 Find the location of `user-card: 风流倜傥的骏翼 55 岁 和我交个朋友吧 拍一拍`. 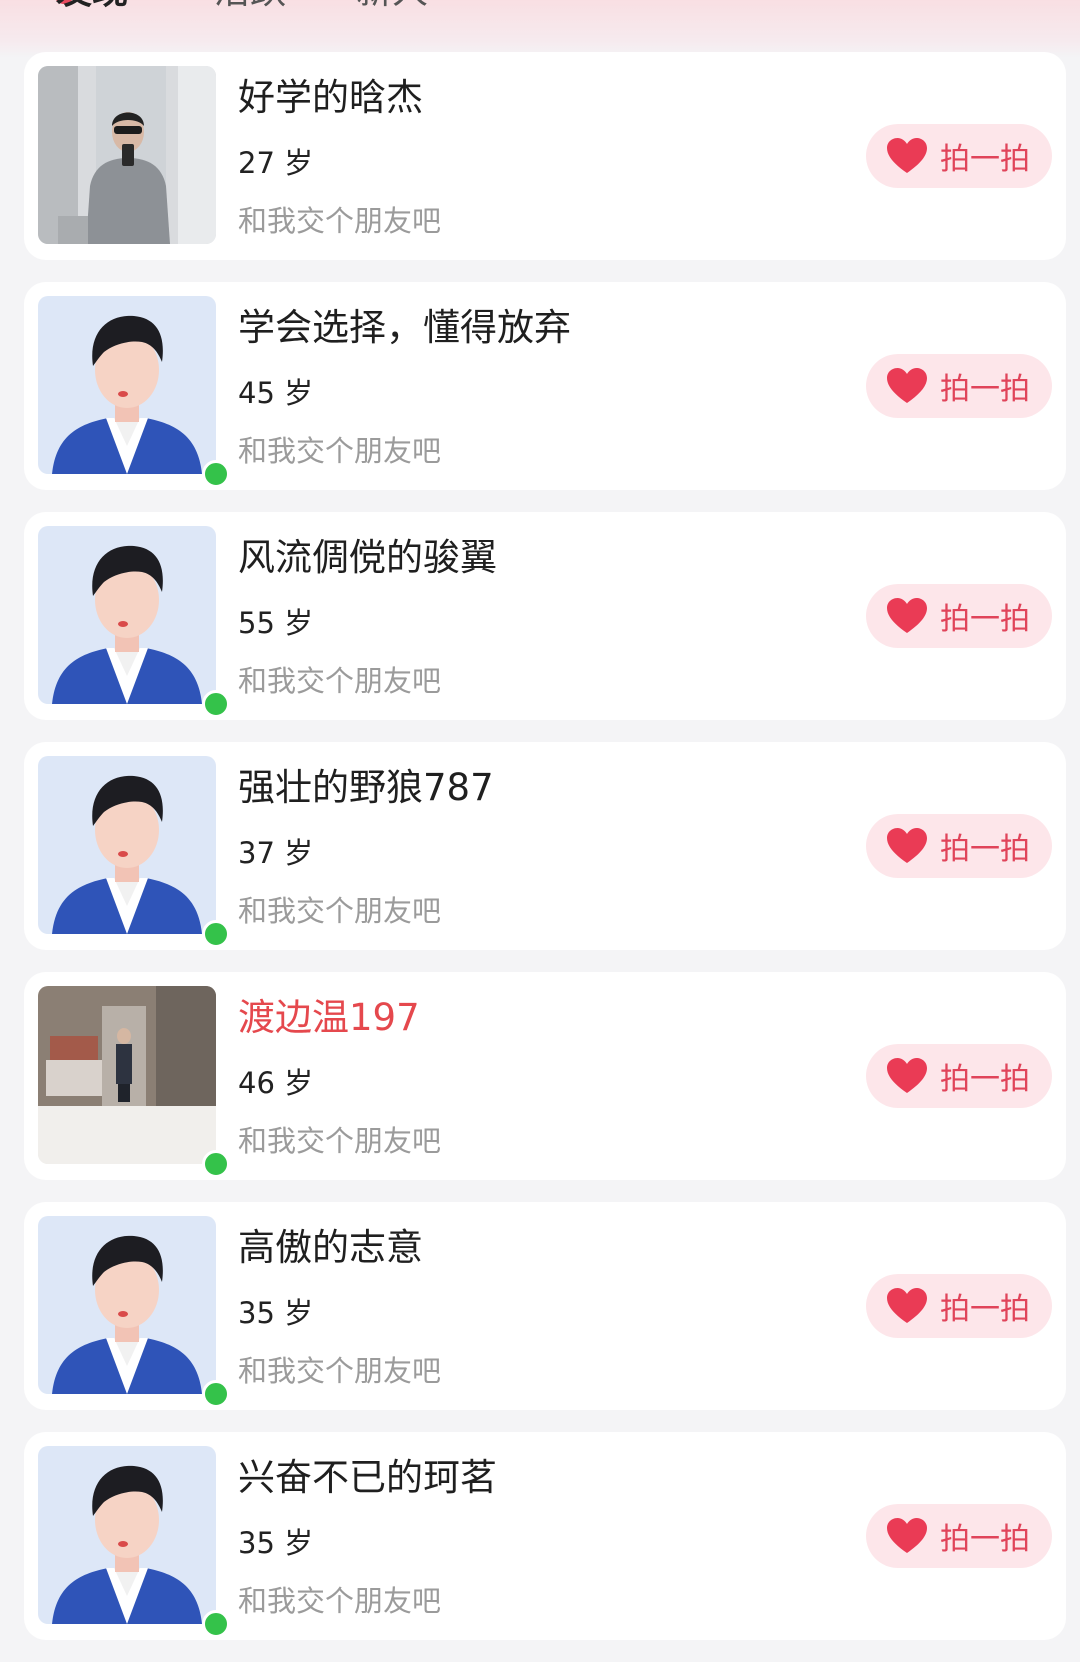

user-card: 风流倜傥的骏翼 55 岁 和我交个朋友吧 拍一拍 is located at coordinates (545, 616).